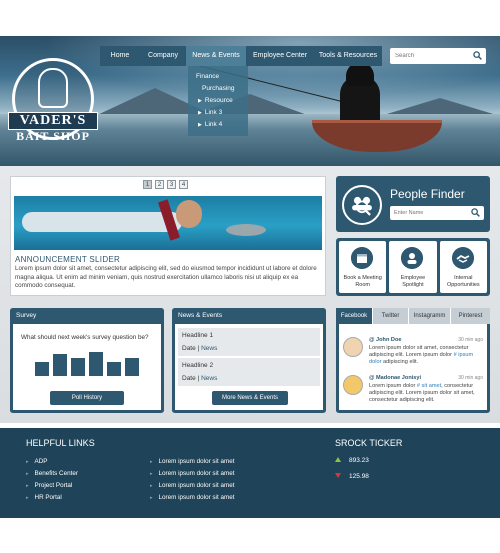  What do you see at coordinates (246, 230) in the screenshot?
I see `slide-fish` at bounding box center [246, 230].